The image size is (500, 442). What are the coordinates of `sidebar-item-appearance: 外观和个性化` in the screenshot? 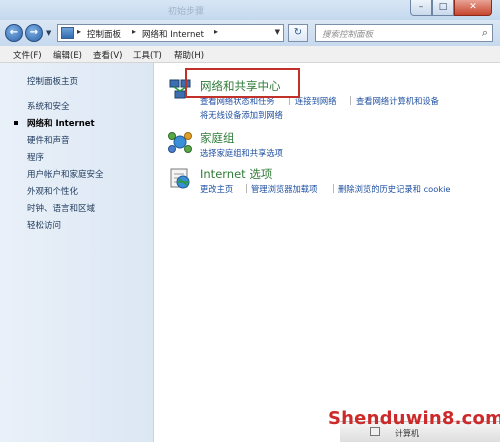 It's located at (52, 191).